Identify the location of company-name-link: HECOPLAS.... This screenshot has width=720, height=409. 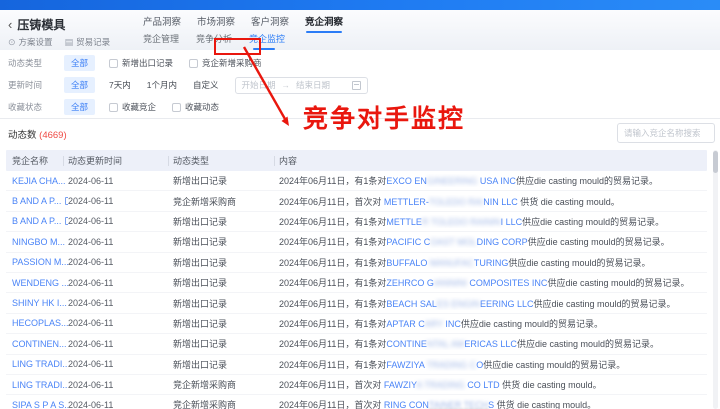
(40, 323).